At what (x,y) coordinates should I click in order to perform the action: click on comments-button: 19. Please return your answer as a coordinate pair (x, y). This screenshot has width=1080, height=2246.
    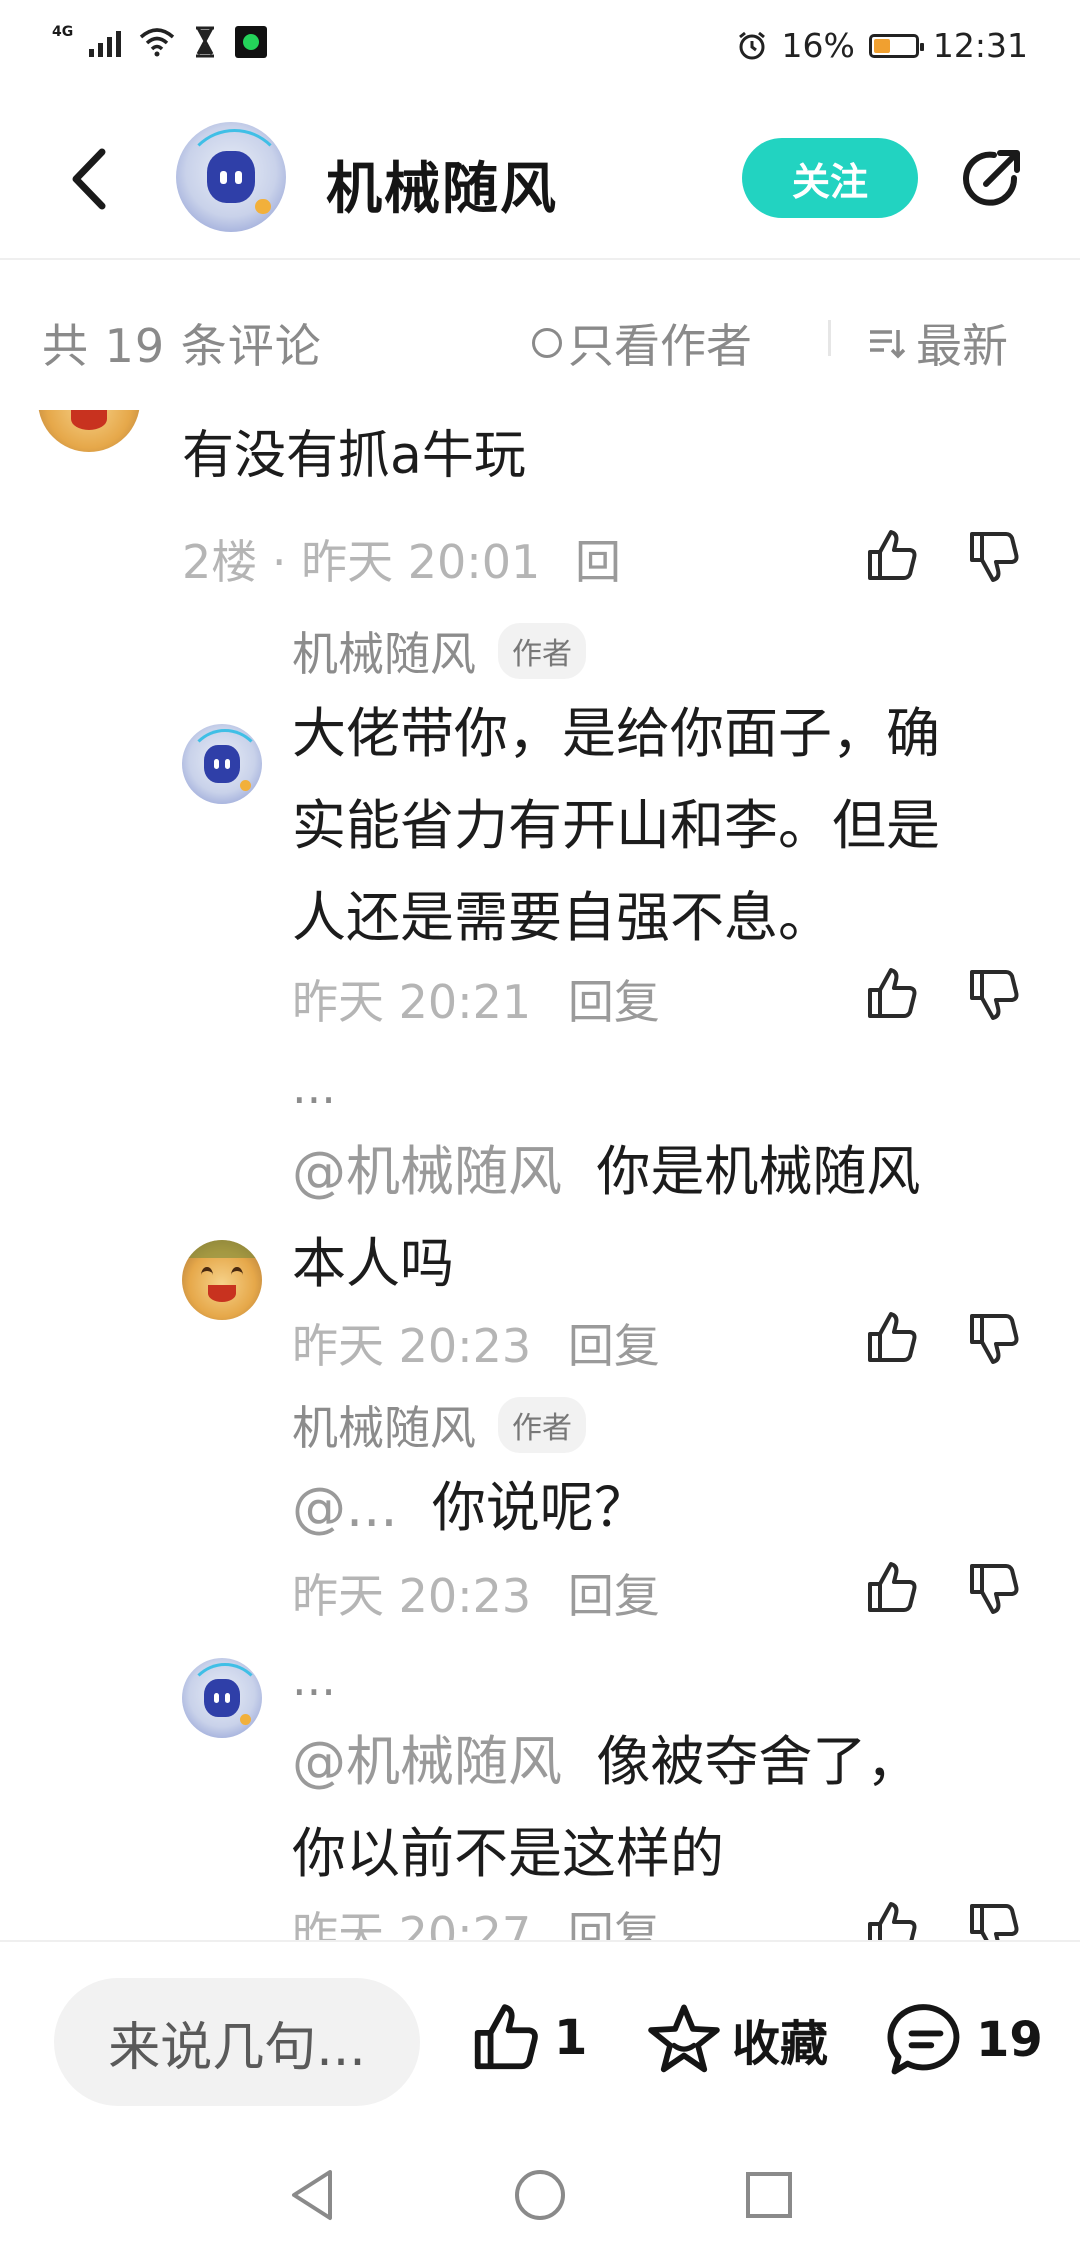
    Looking at the image, I should click on (964, 2040).